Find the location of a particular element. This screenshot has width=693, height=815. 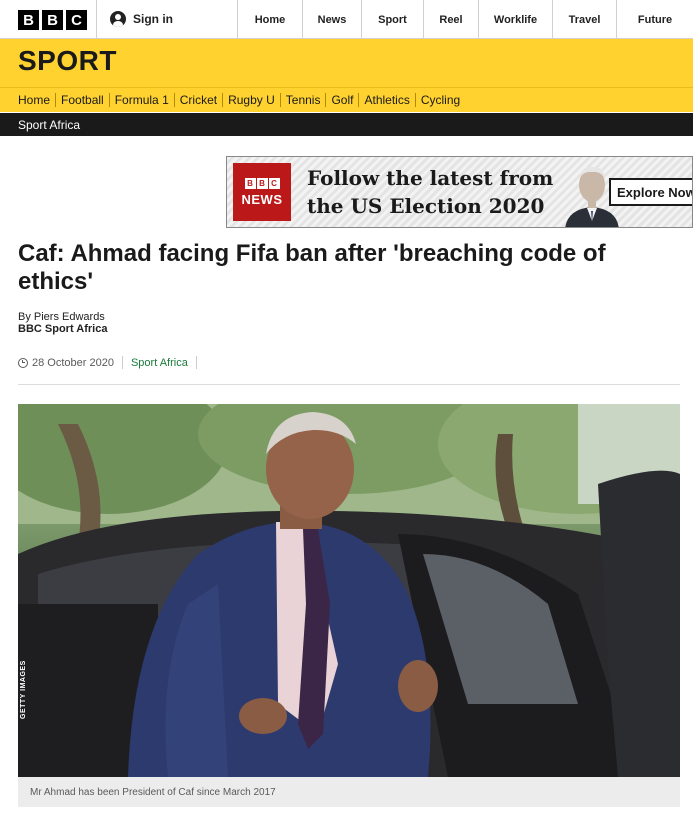

section-bar is located at coordinates (346, 124).